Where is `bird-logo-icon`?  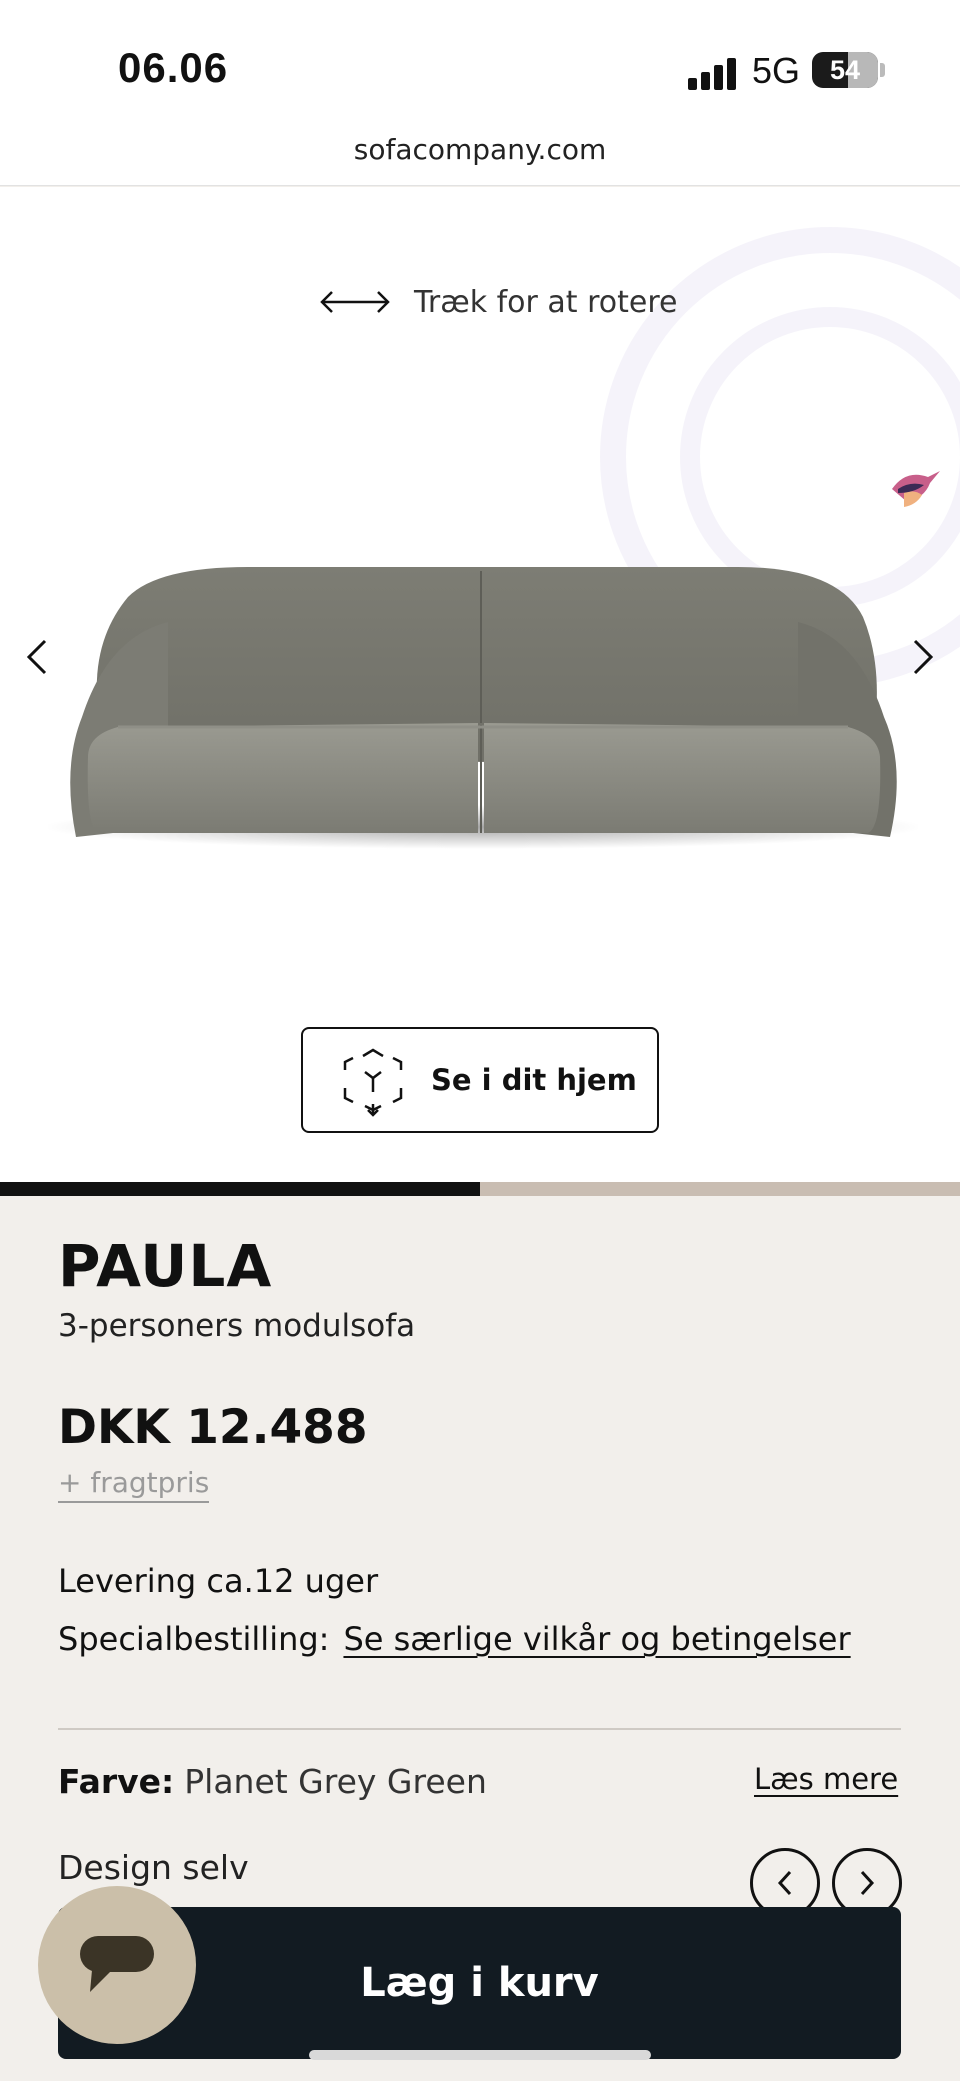 bird-logo-icon is located at coordinates (916, 489).